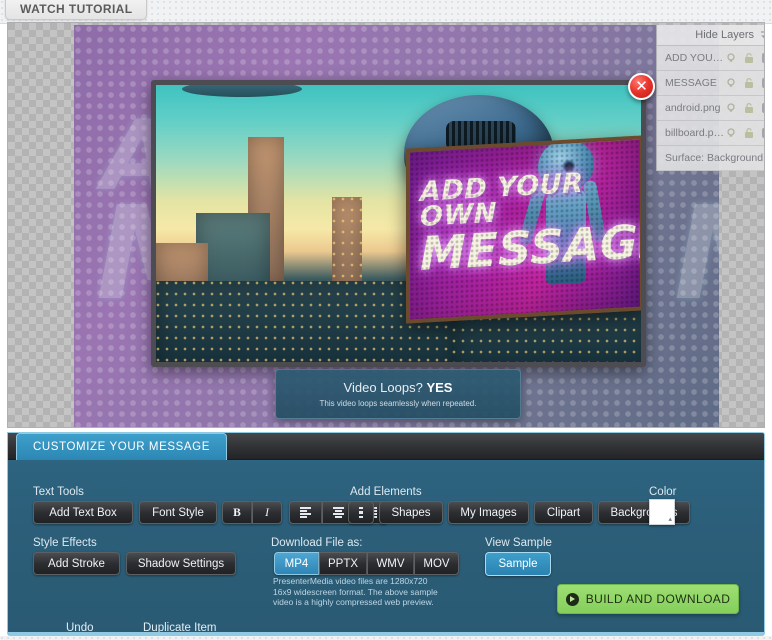 This screenshot has width=772, height=640. Describe the element at coordinates (178, 512) in the screenshot. I see `font-style-button: Font Style` at that location.